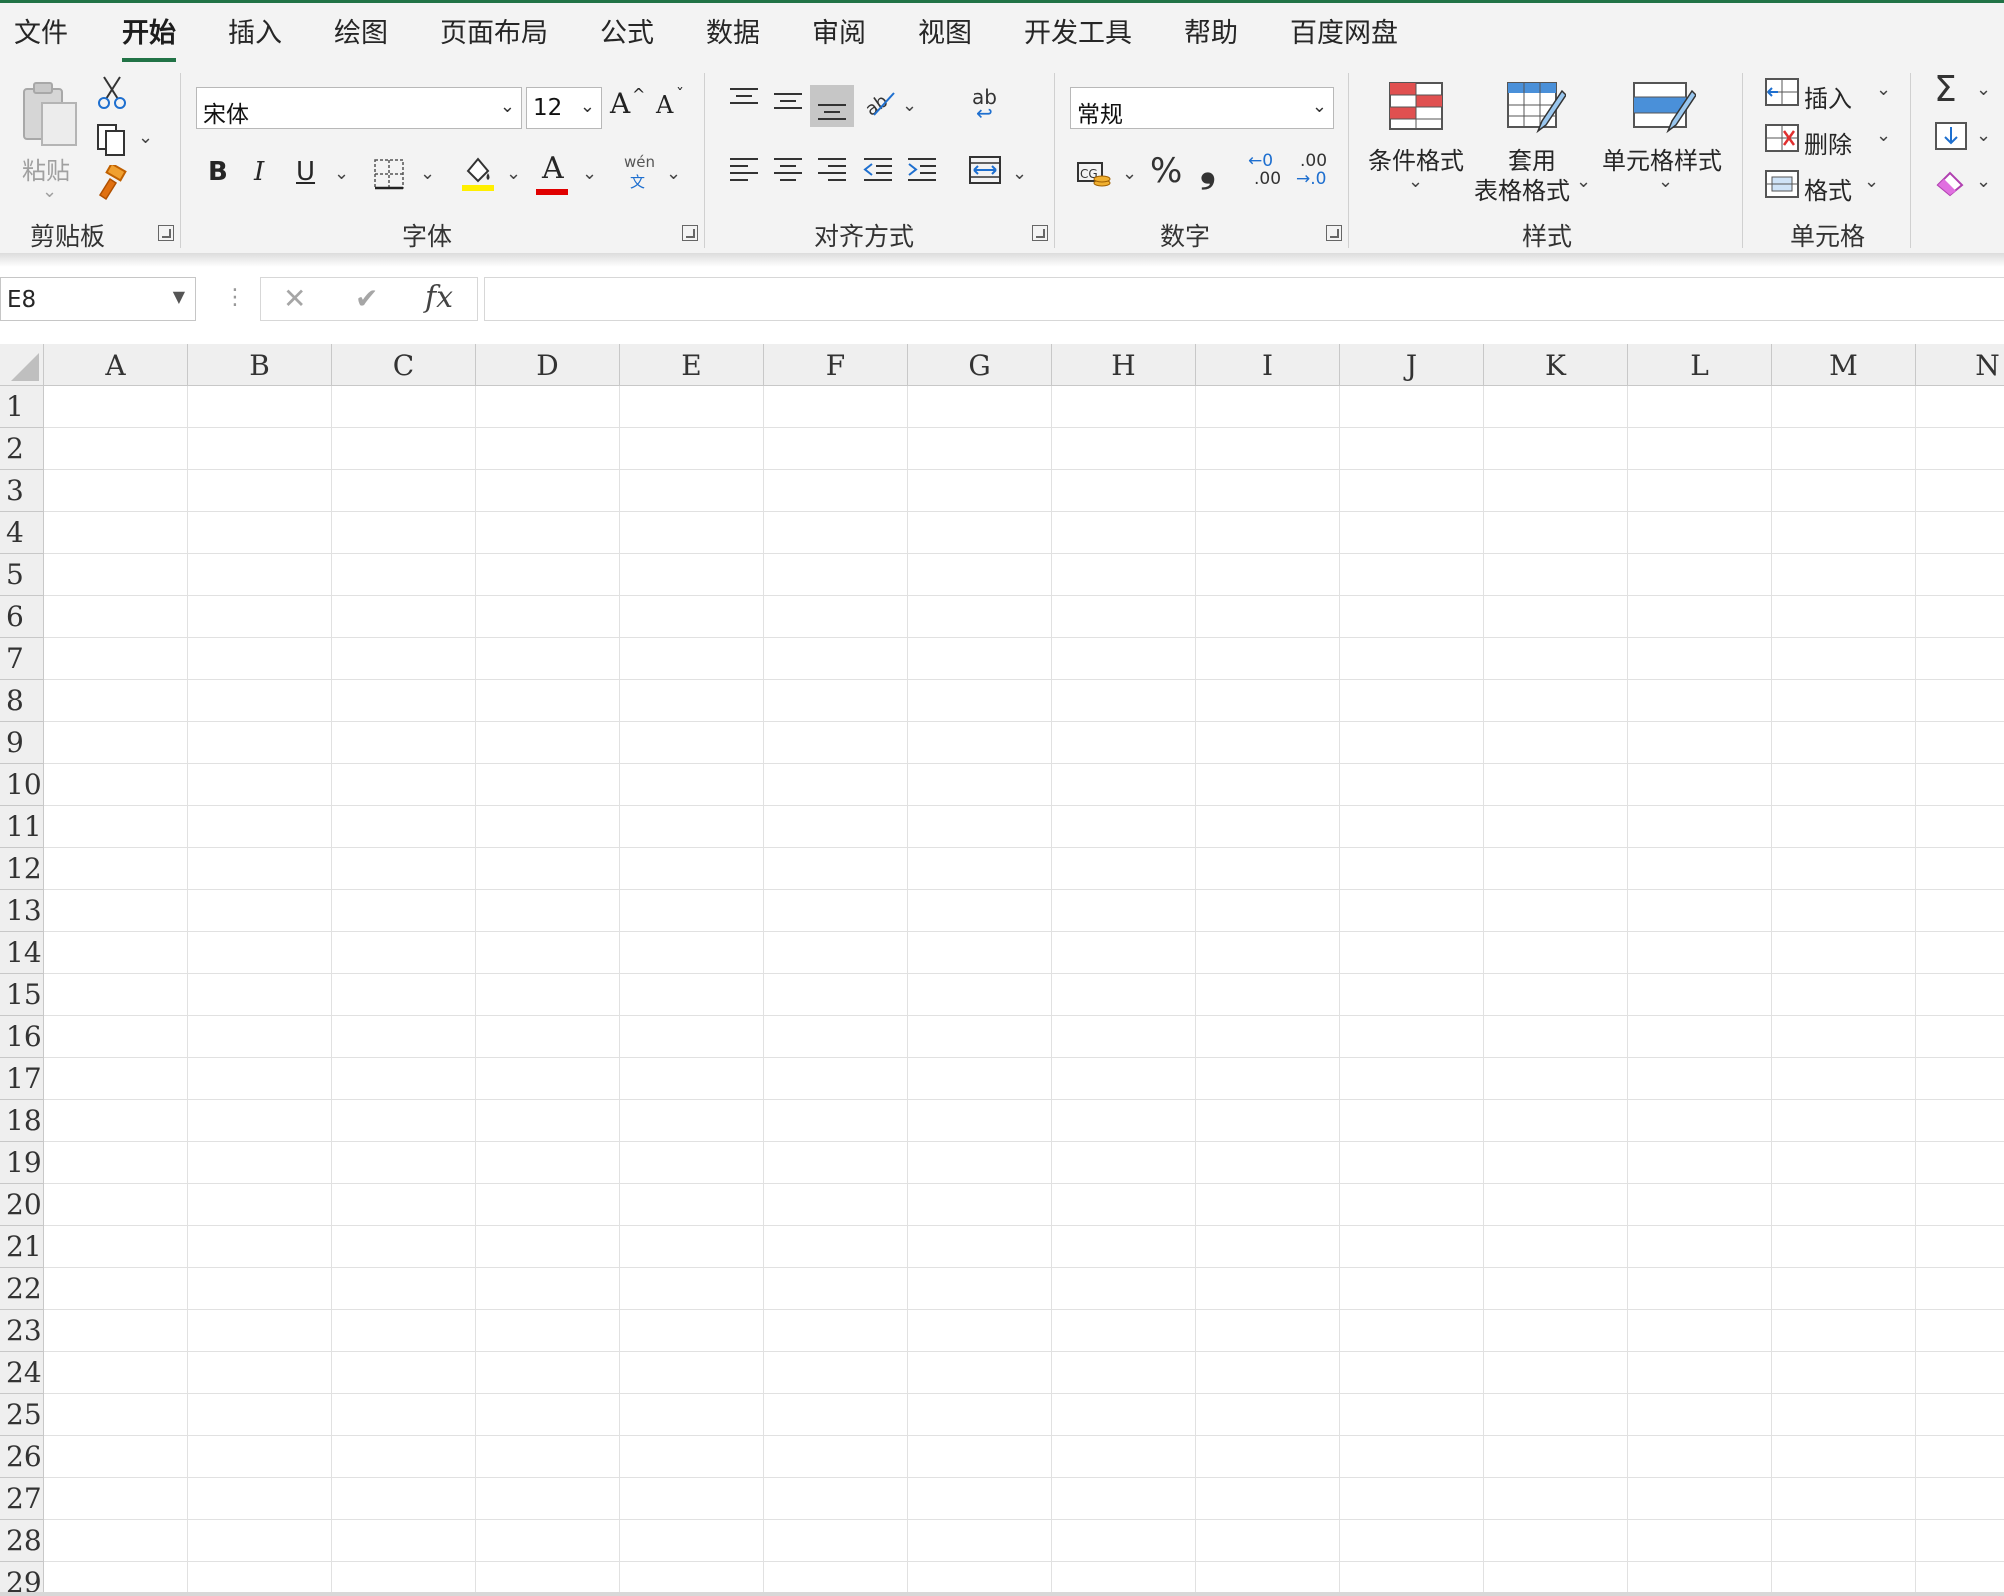  I want to click on orientation-icon: ab, so click(880, 103).